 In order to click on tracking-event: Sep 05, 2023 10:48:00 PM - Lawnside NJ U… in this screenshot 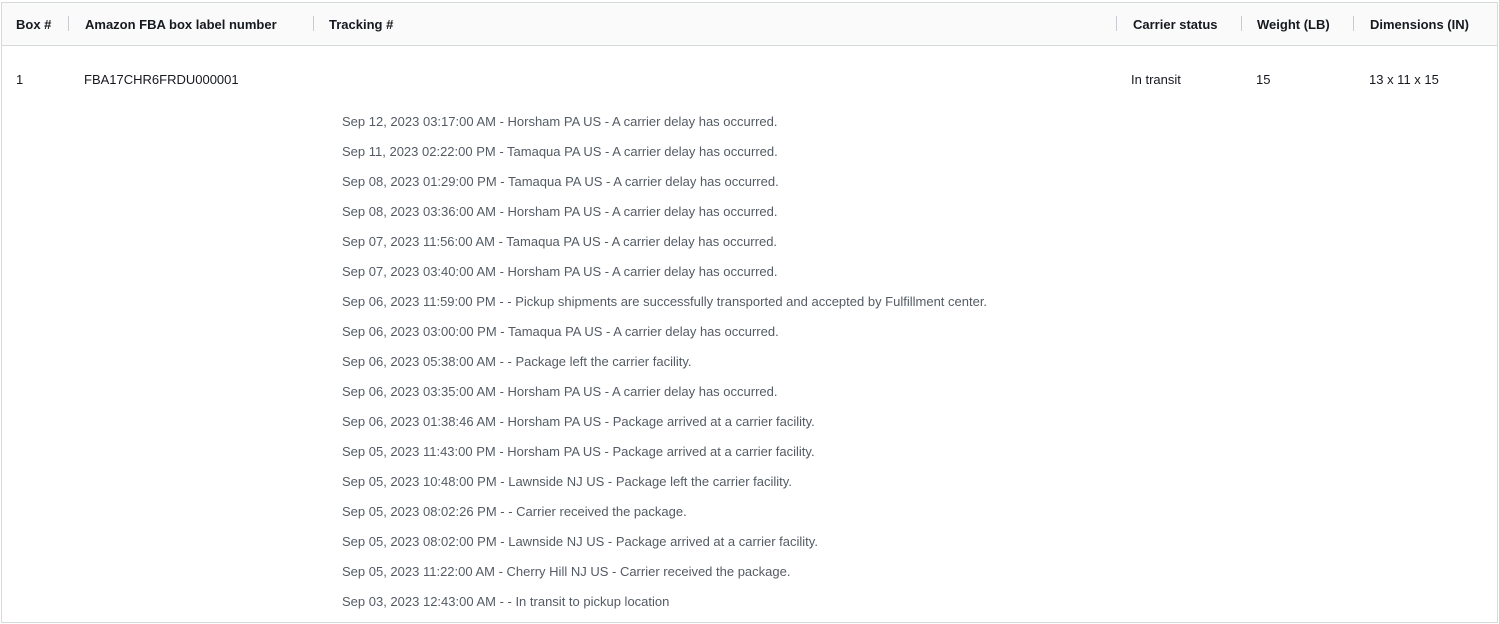, I will do `click(567, 481)`.